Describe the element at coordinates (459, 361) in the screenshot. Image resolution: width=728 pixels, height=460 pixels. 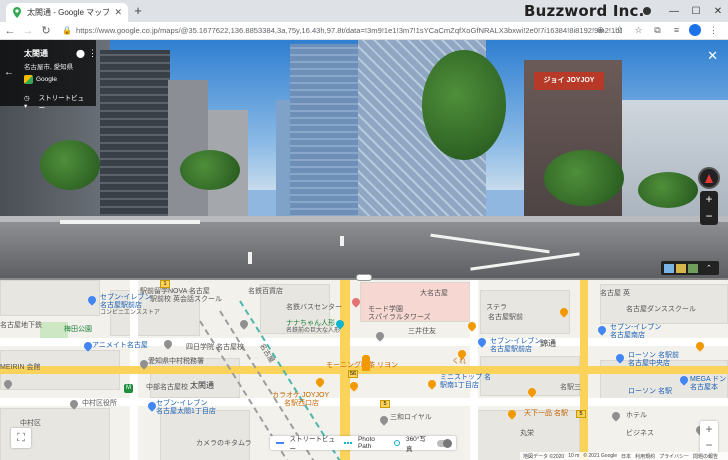
I see `map-label: くれ` at that location.